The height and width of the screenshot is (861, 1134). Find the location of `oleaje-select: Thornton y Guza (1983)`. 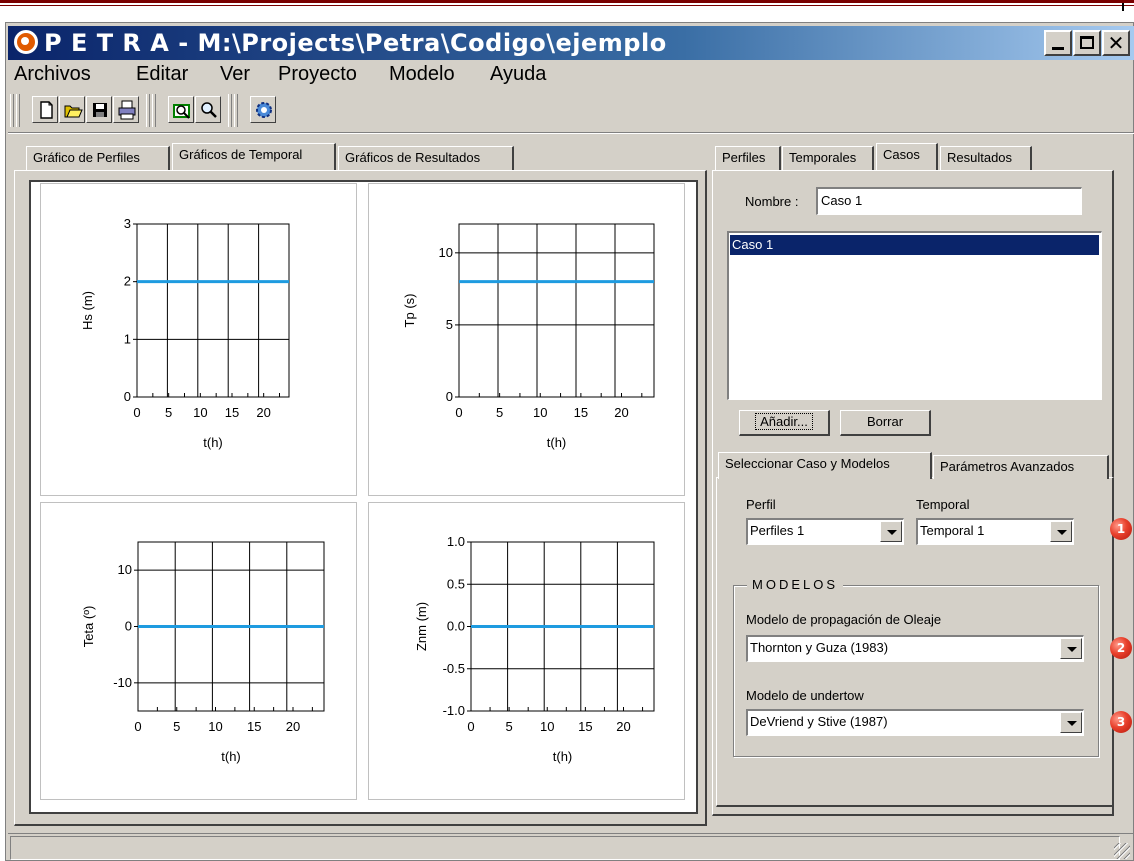

oleaje-select: Thornton y Guza (1983) is located at coordinates (915, 648).